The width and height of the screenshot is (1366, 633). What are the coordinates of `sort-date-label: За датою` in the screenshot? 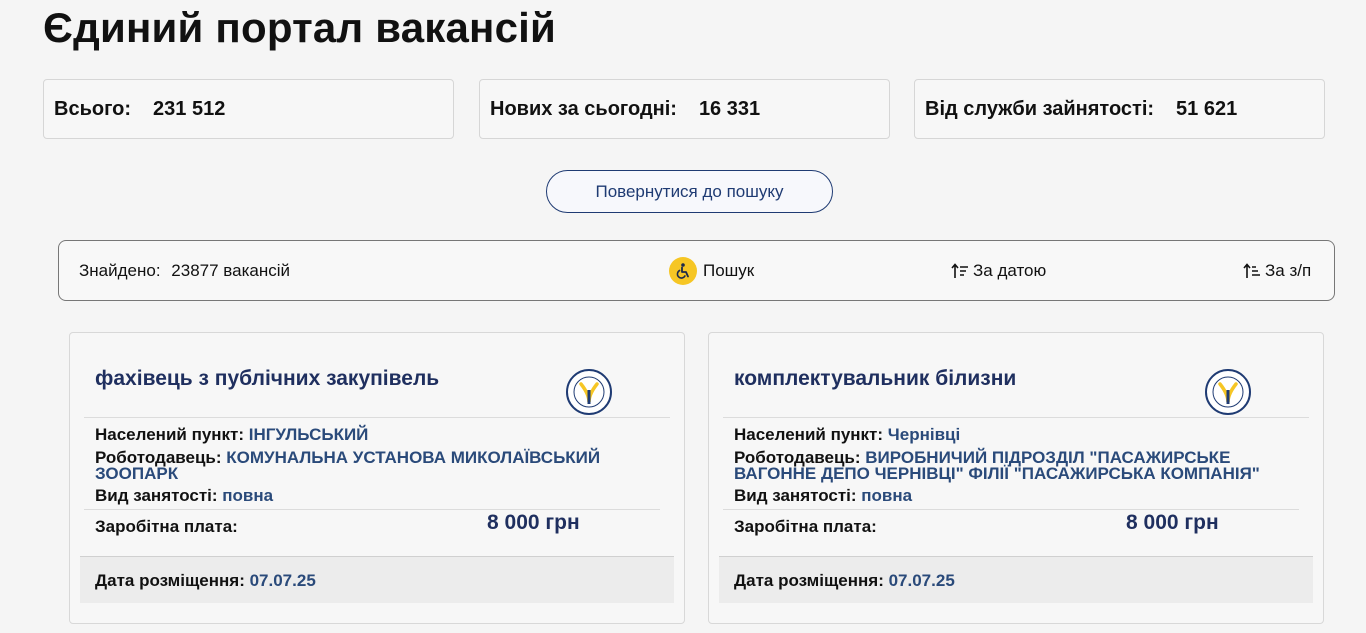 It's located at (1010, 270).